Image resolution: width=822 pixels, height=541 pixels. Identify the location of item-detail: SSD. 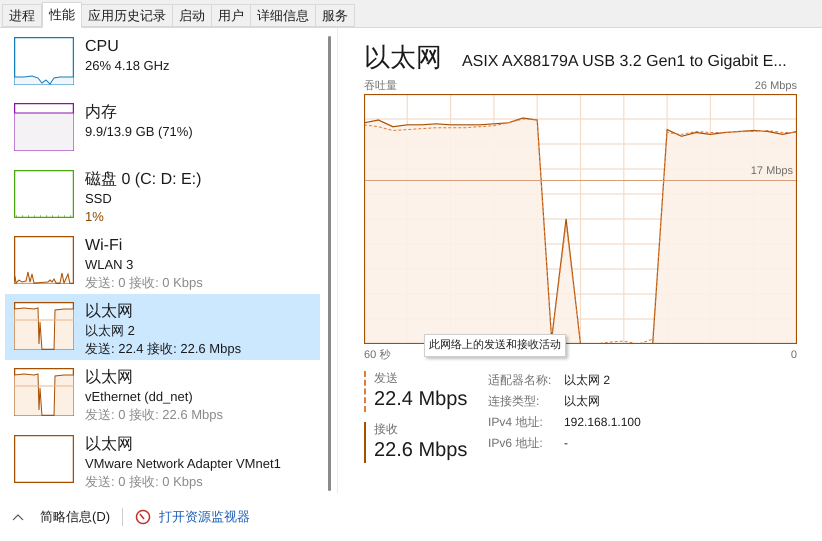
(99, 199).